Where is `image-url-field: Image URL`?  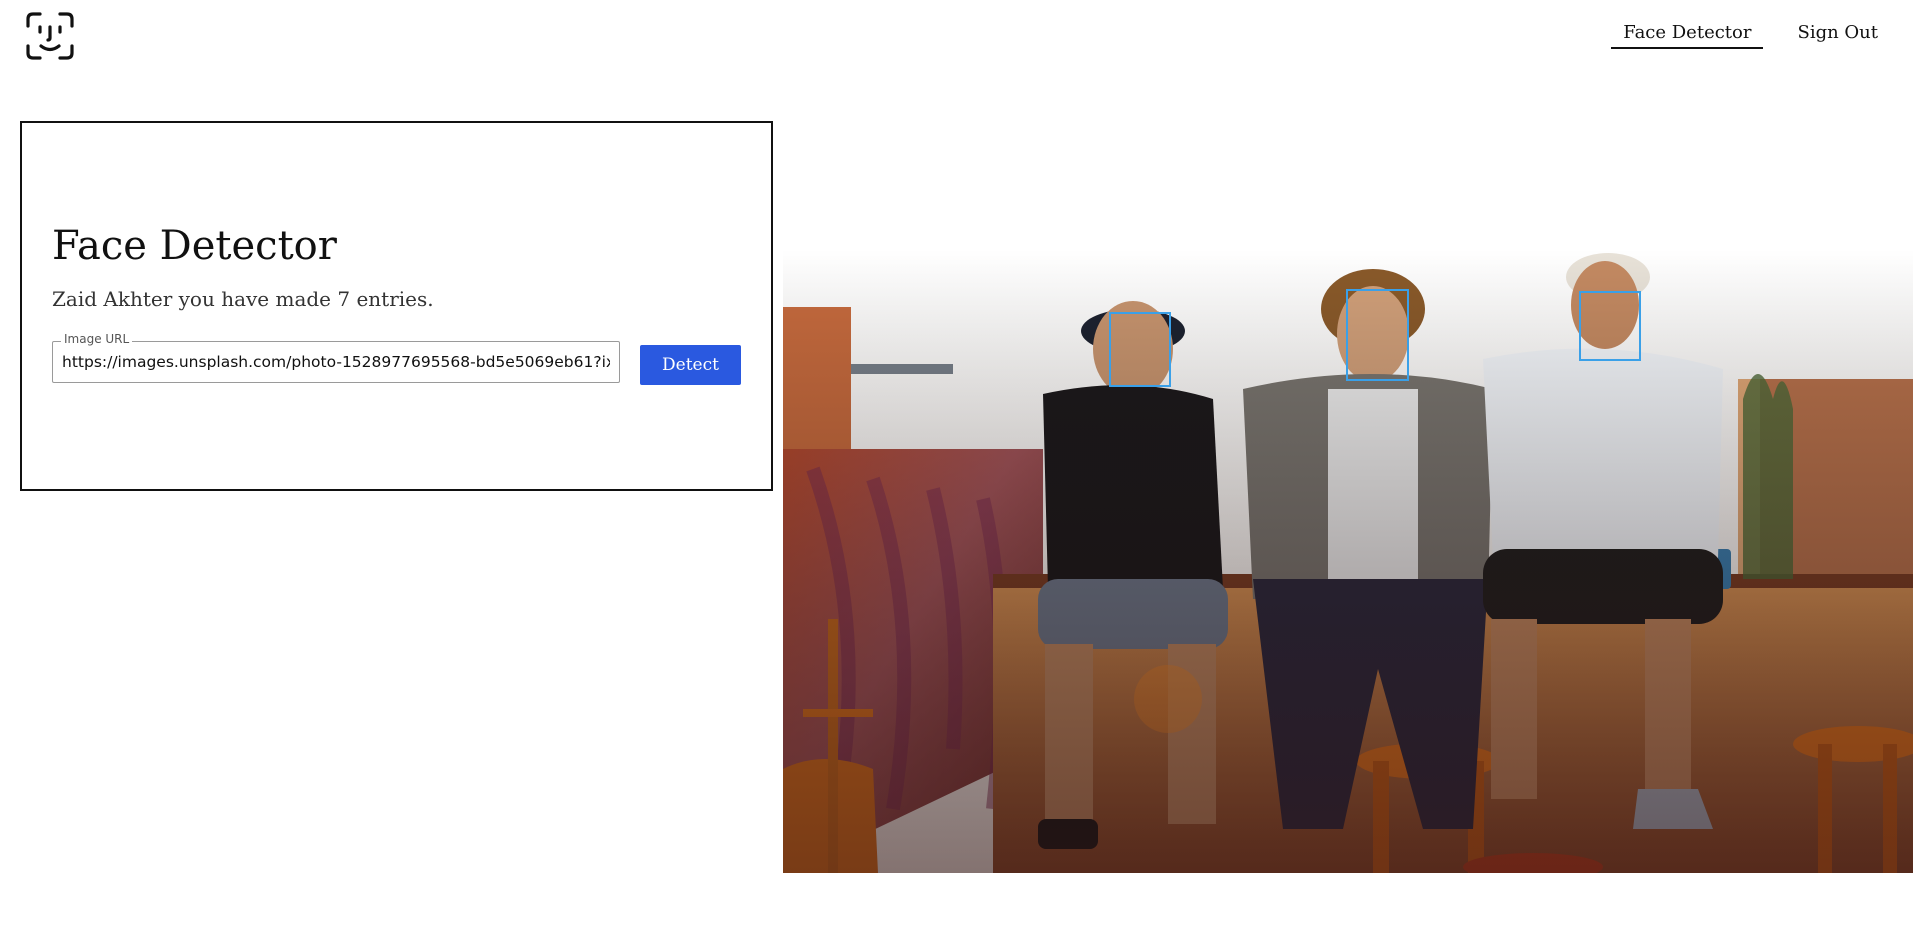 image-url-field: Image URL is located at coordinates (336, 357).